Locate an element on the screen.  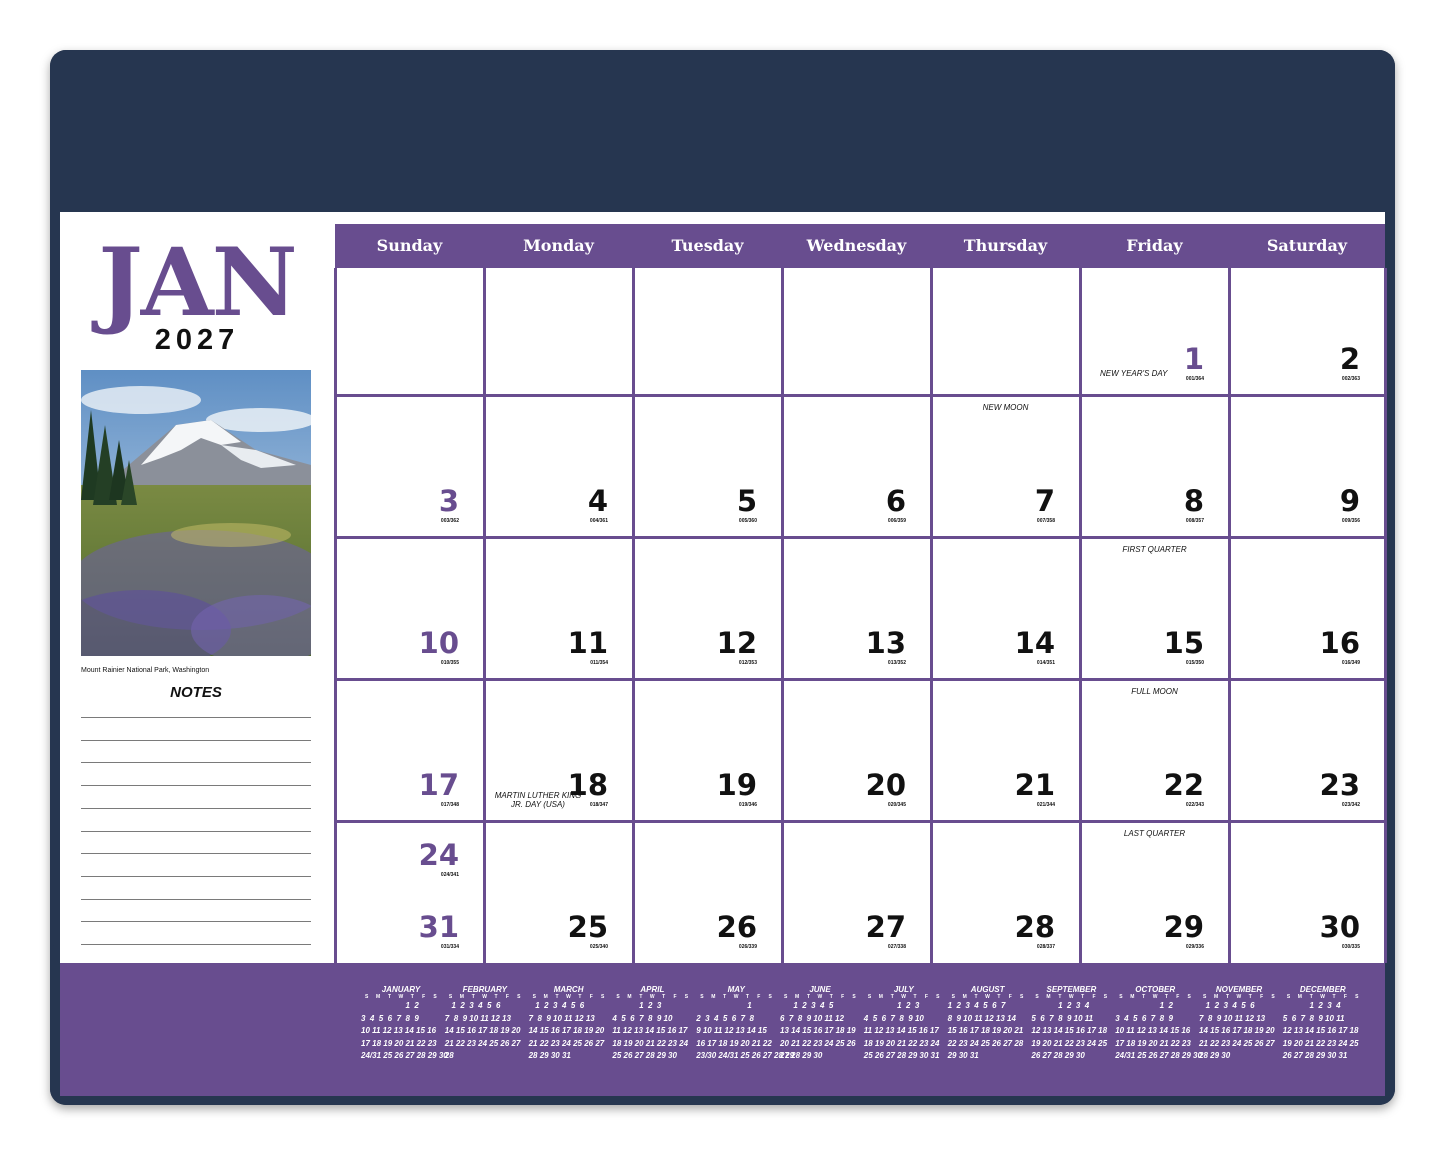
mini-week-row: 1 2 3 4 5 is located at coordinates (807, 1005).